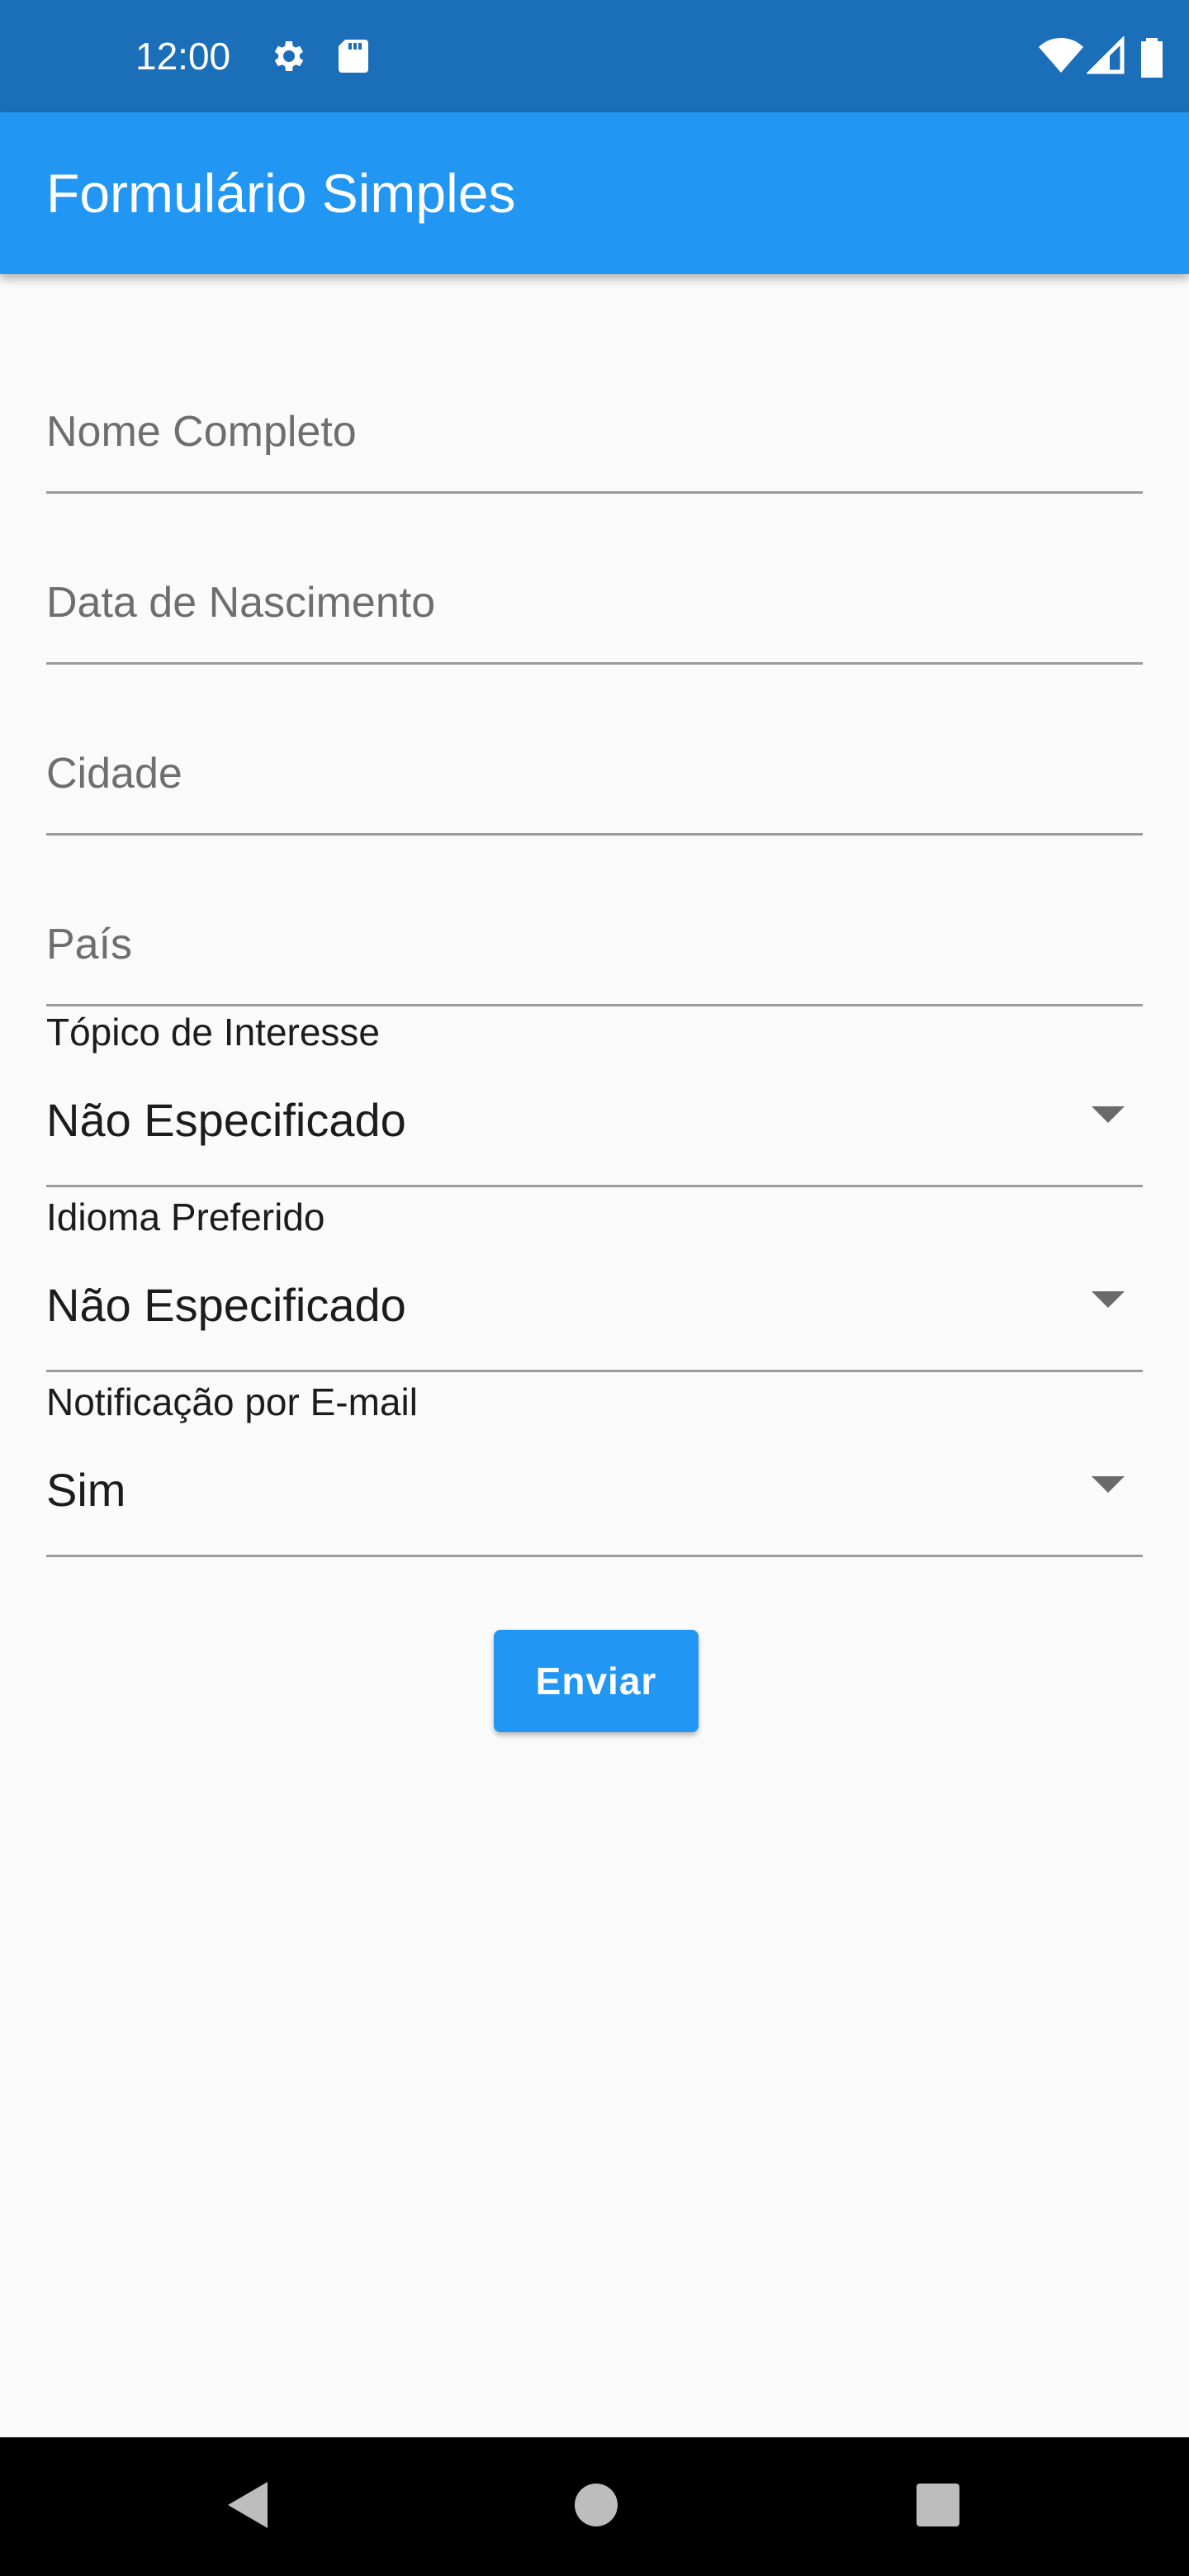 The height and width of the screenshot is (2576, 1189). What do you see at coordinates (232, 1401) in the screenshot?
I see `email-notification-label: Notificação por E-mail` at bounding box center [232, 1401].